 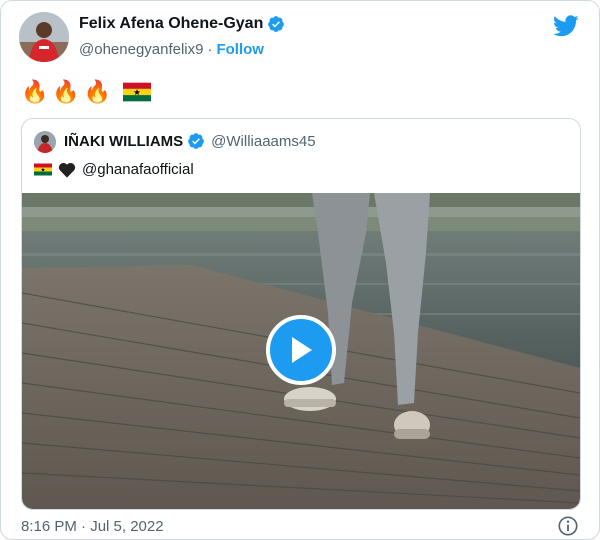 What do you see at coordinates (568, 526) in the screenshot?
I see `info-icon` at bounding box center [568, 526].